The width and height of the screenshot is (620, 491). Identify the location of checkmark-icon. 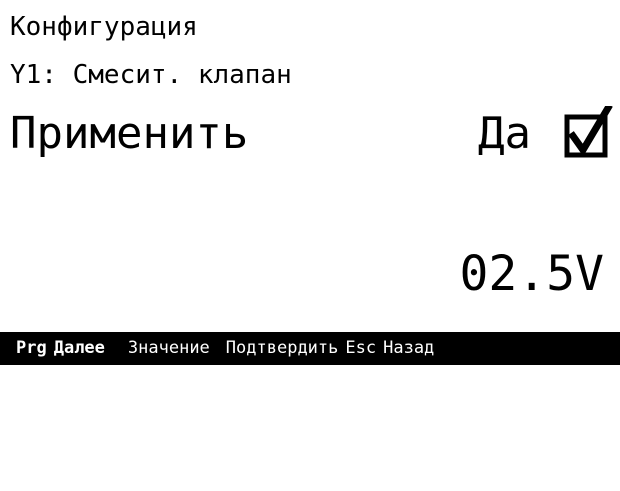
(588, 130).